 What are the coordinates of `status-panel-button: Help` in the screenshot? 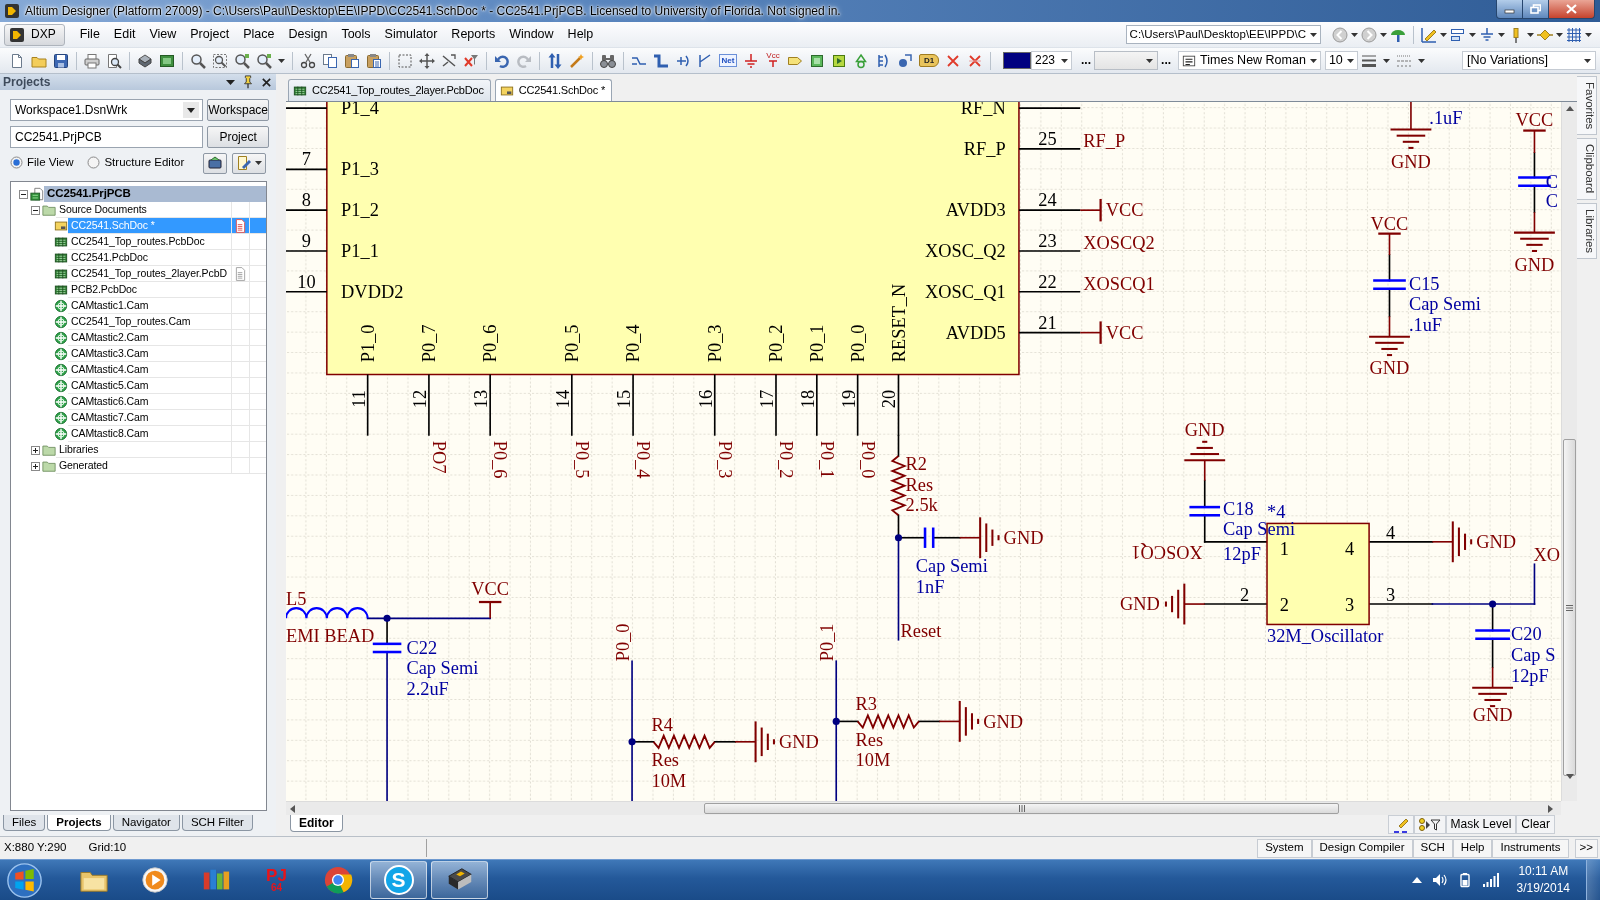 It's located at (1472, 848).